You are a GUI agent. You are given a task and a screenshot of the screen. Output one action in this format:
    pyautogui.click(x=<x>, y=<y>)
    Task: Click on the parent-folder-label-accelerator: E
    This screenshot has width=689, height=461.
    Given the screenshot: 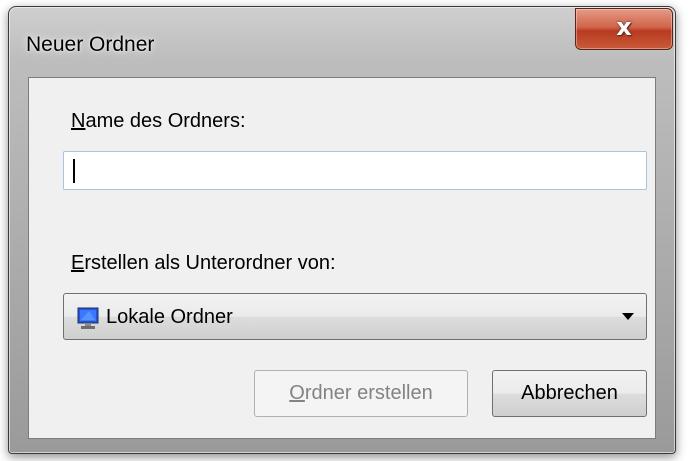 What is the action you would take?
    pyautogui.click(x=78, y=263)
    